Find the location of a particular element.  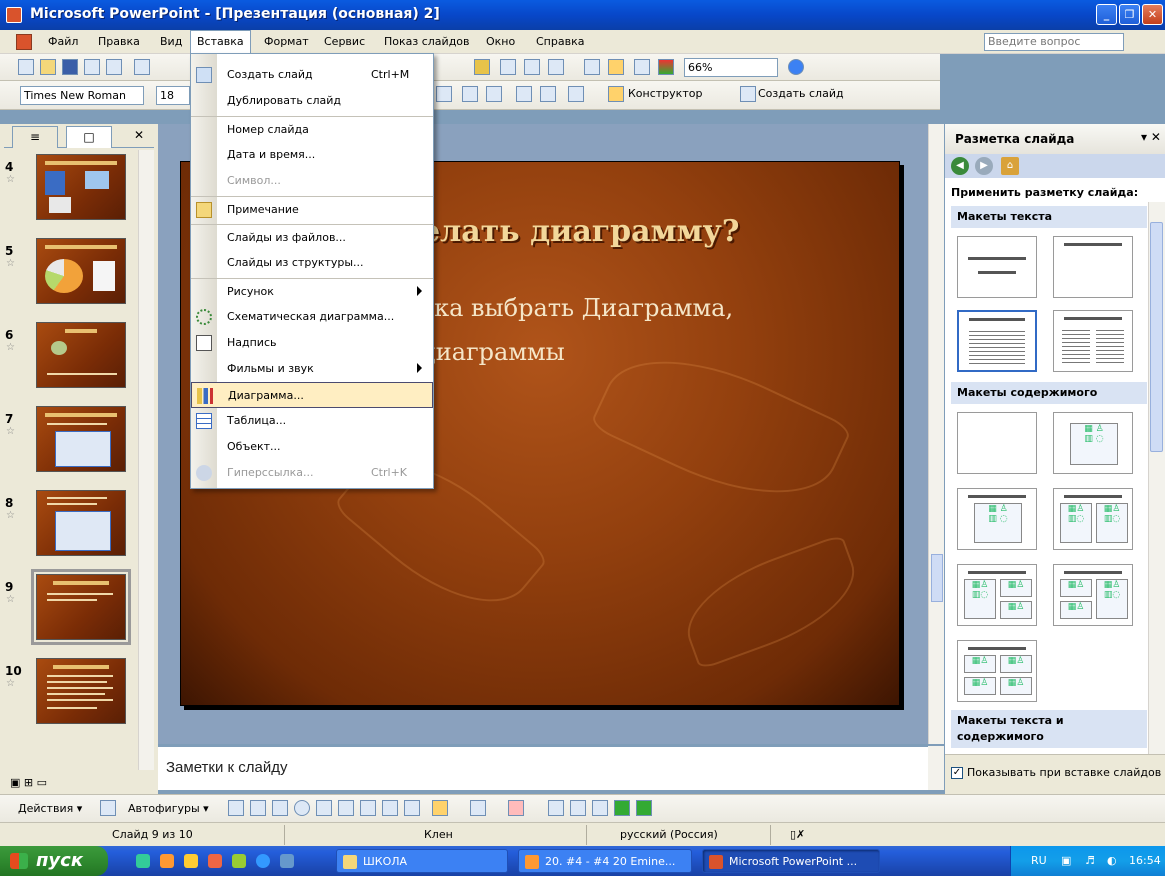

actions-button: Действия ▾ is located at coordinates (50, 808).